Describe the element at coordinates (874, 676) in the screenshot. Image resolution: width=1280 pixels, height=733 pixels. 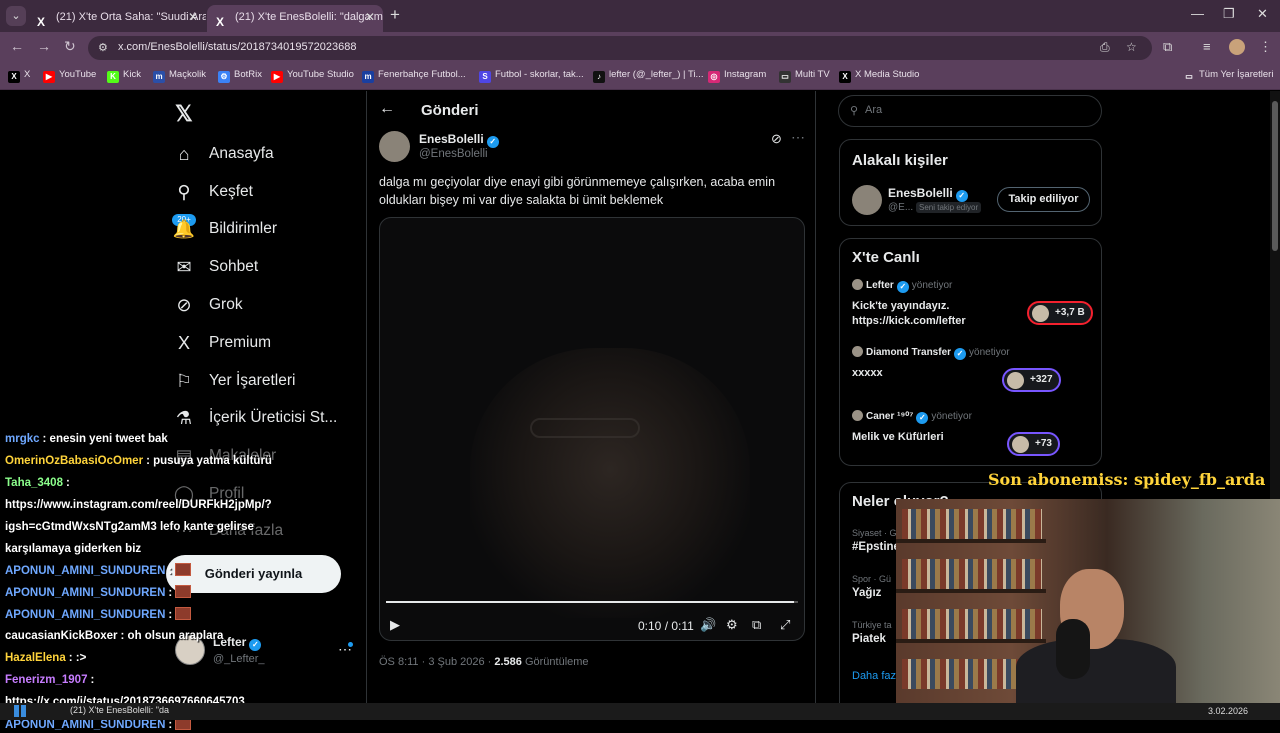
I see `show-more-link: Daha faz` at that location.